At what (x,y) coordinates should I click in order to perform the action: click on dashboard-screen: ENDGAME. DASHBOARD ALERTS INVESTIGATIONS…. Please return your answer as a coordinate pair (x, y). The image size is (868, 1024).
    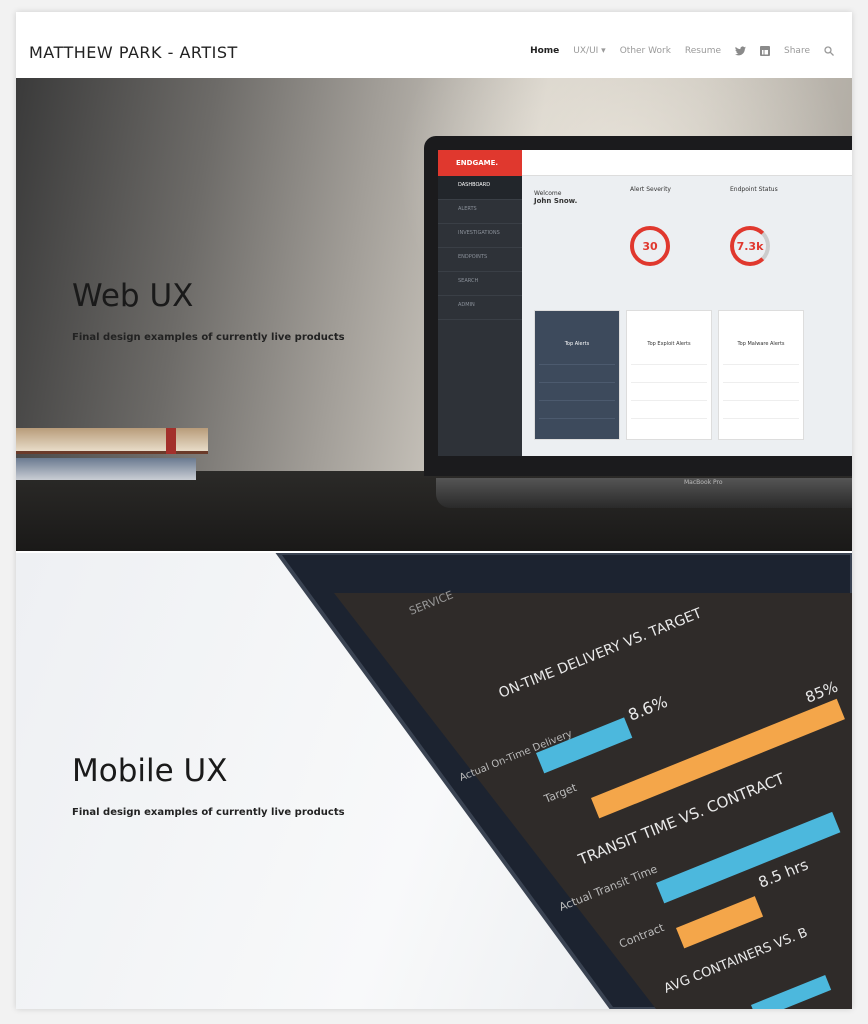
    Looking at the image, I should click on (645, 303).